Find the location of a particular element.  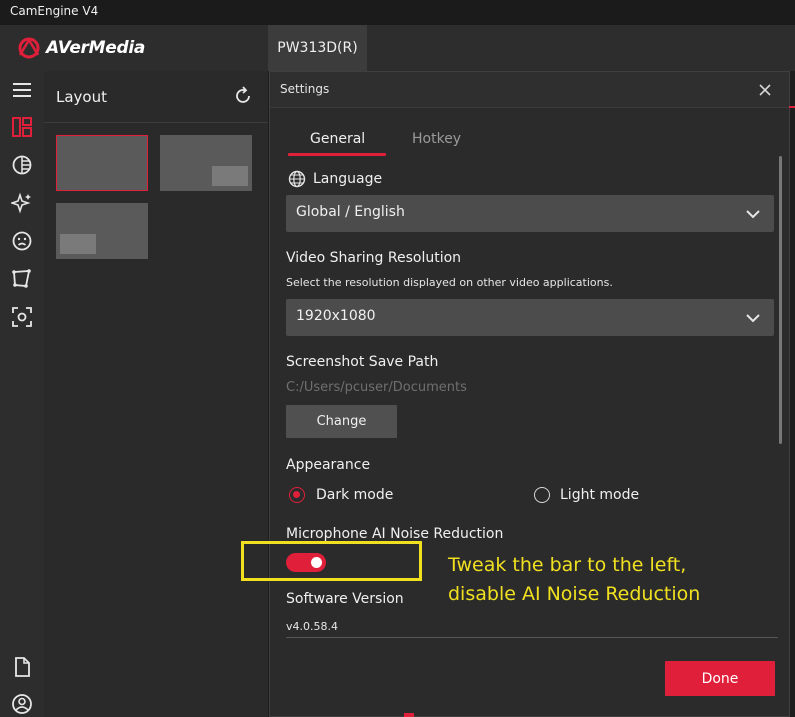

window-titlebar: CamEngine V4 is located at coordinates (397, 12).